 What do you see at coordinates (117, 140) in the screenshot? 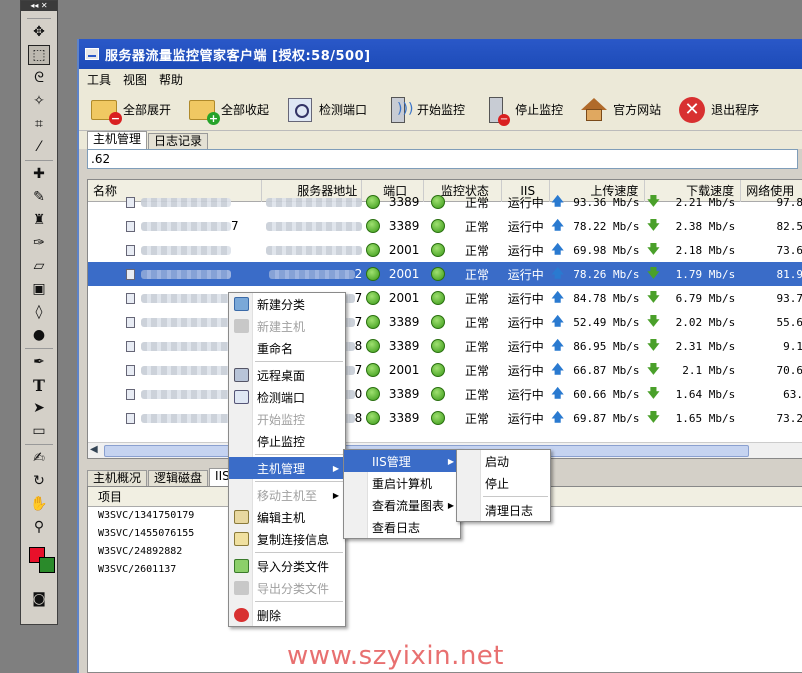
I see `tab-hosts: 主机管理` at bounding box center [117, 140].